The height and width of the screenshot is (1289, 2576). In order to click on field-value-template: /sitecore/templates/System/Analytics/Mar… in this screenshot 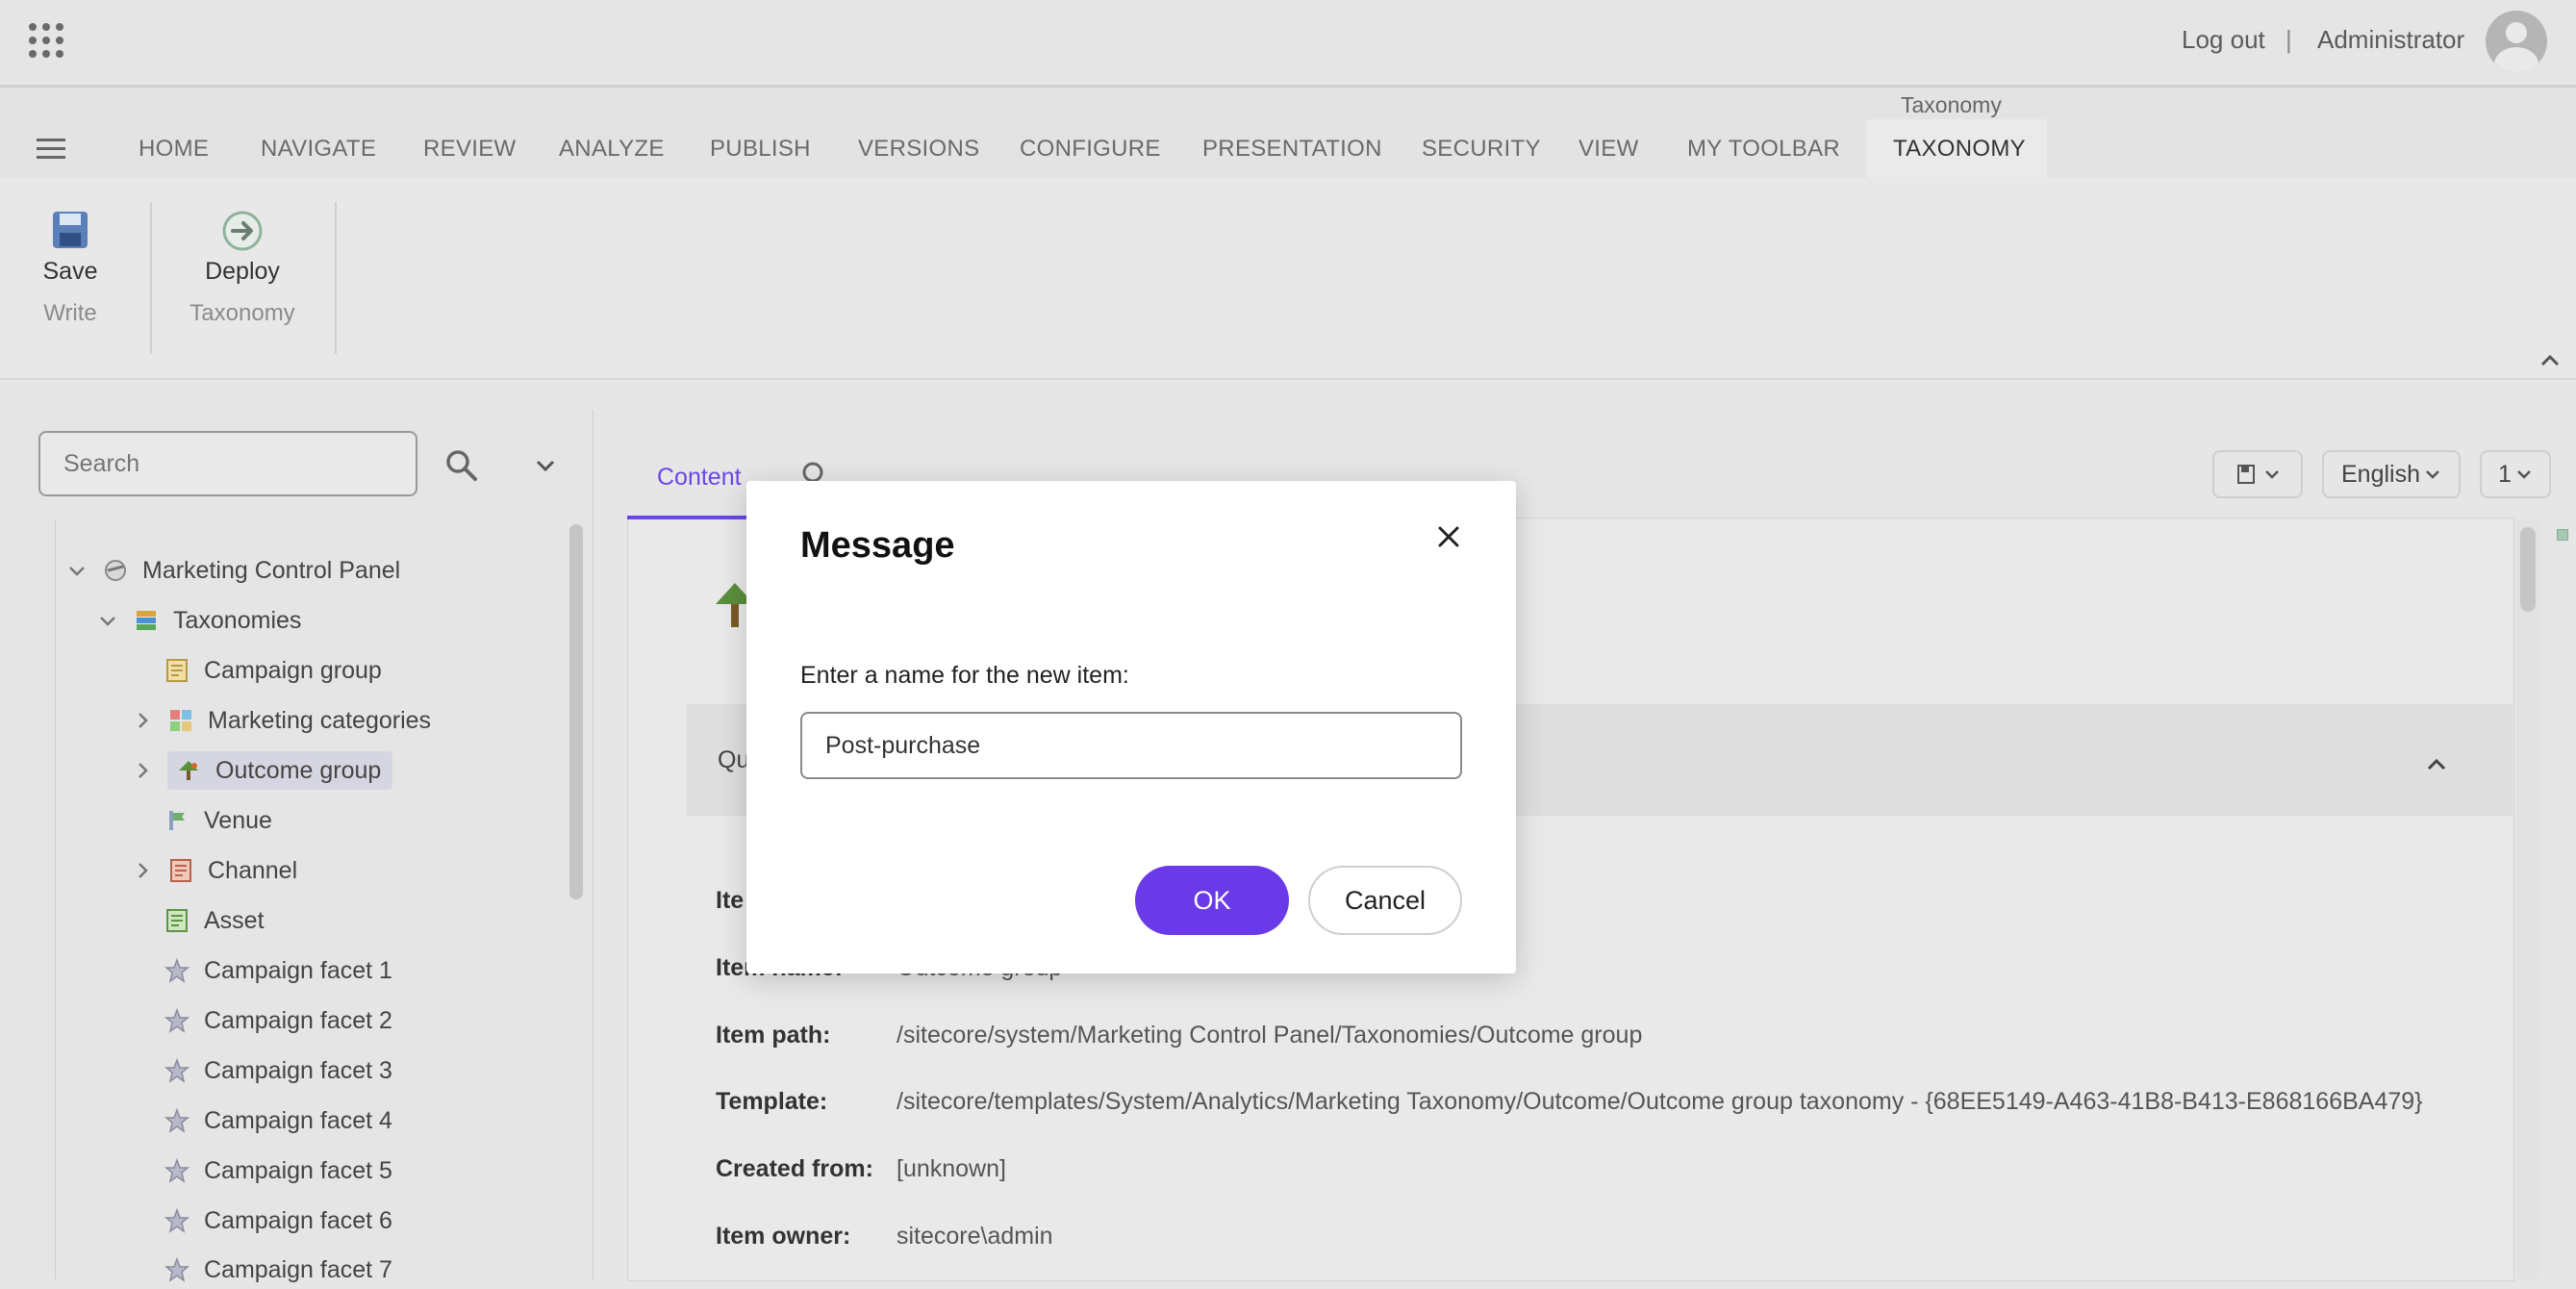, I will do `click(1660, 1102)`.